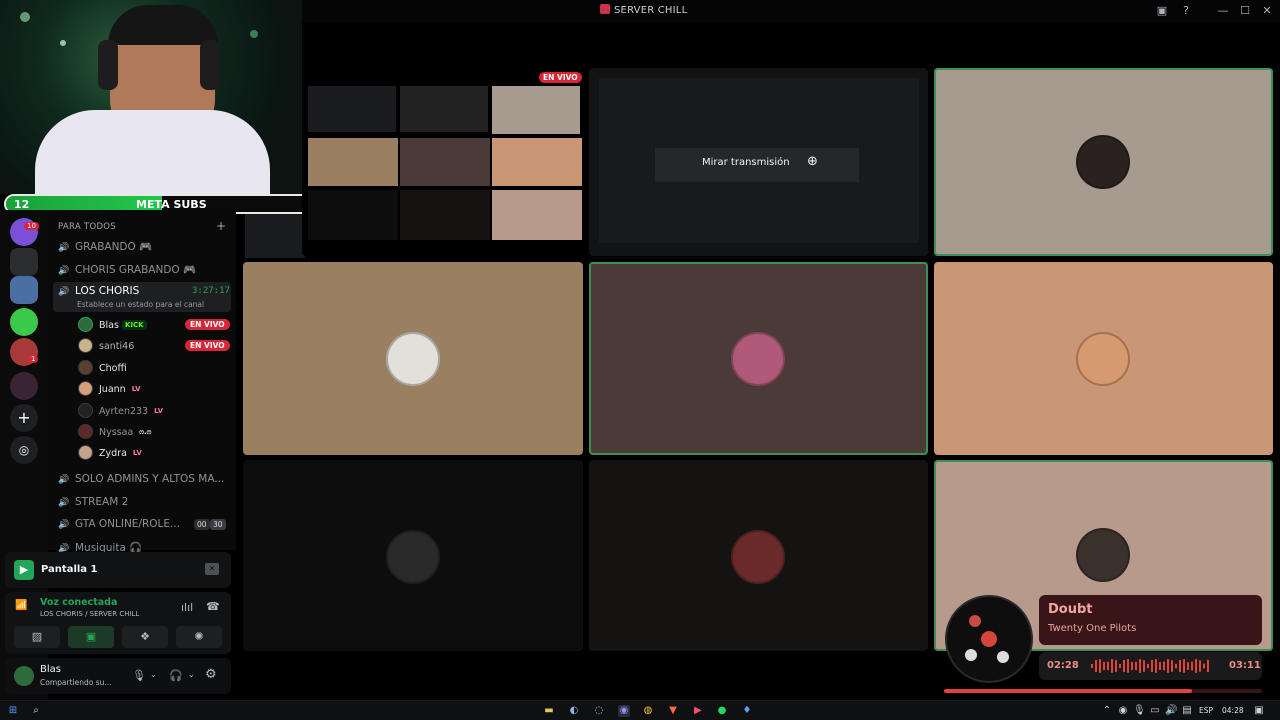 The width and height of the screenshot is (1280, 720). I want to click on voice-member: Zydra LV, so click(111, 454).